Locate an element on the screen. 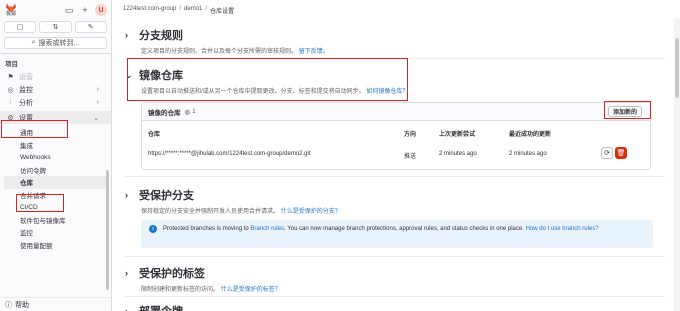 This screenshot has width=680, height=311. section-title: 受保护的标签 is located at coordinates (172, 274).